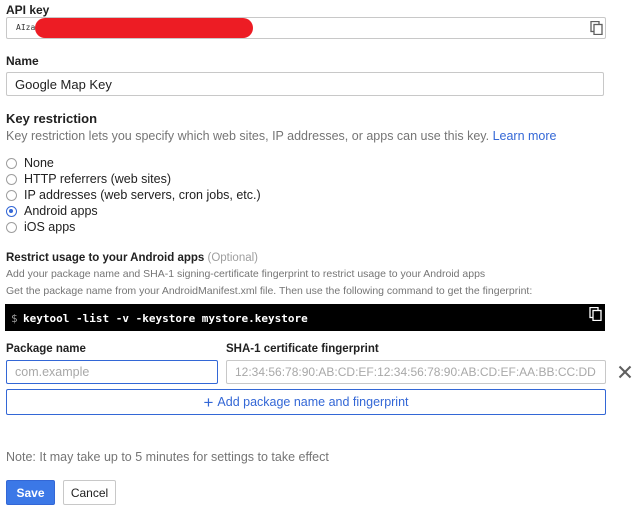  What do you see at coordinates (11, 211) in the screenshot?
I see `radio-button-selected` at bounding box center [11, 211].